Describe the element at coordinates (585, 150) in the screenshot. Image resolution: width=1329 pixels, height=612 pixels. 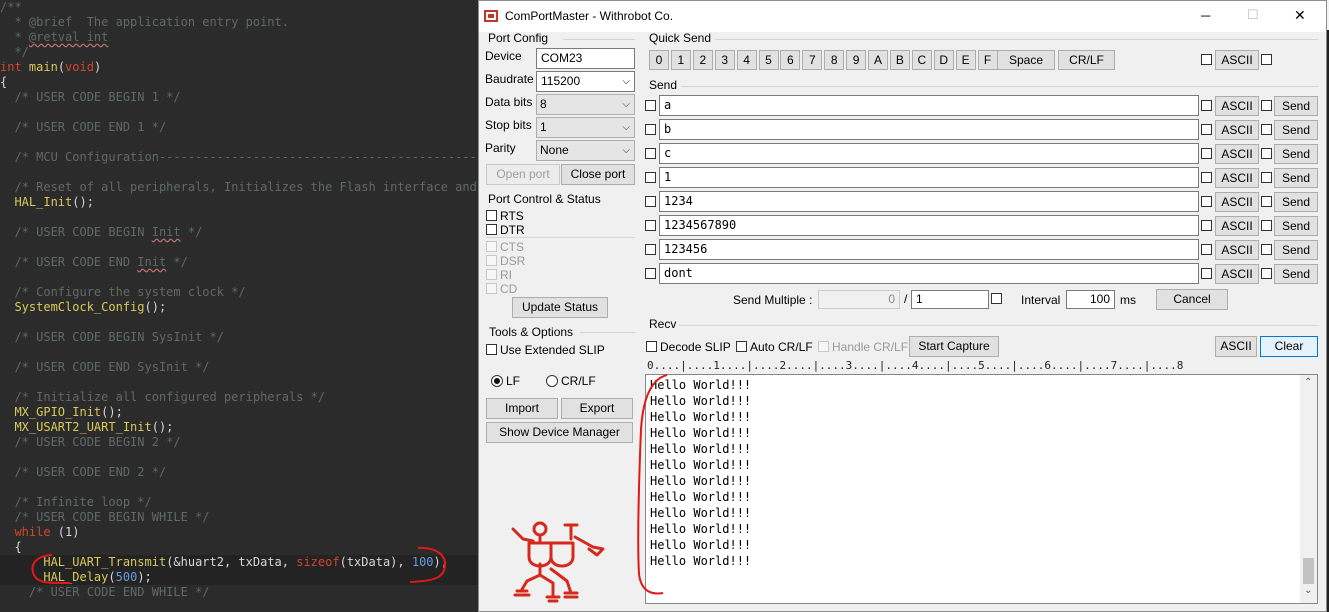
I see `parity-select: None ⌵` at that location.